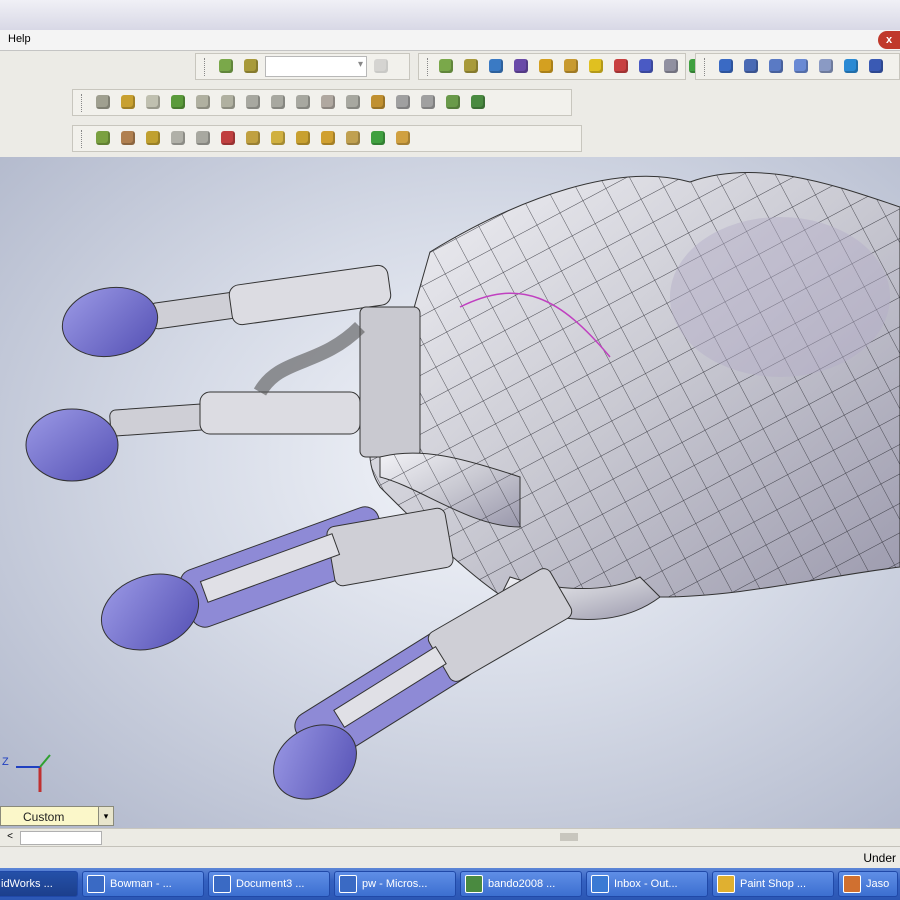 The width and height of the screenshot is (900, 900). Describe the element at coordinates (453, 102) in the screenshot. I see `move-icon` at that location.